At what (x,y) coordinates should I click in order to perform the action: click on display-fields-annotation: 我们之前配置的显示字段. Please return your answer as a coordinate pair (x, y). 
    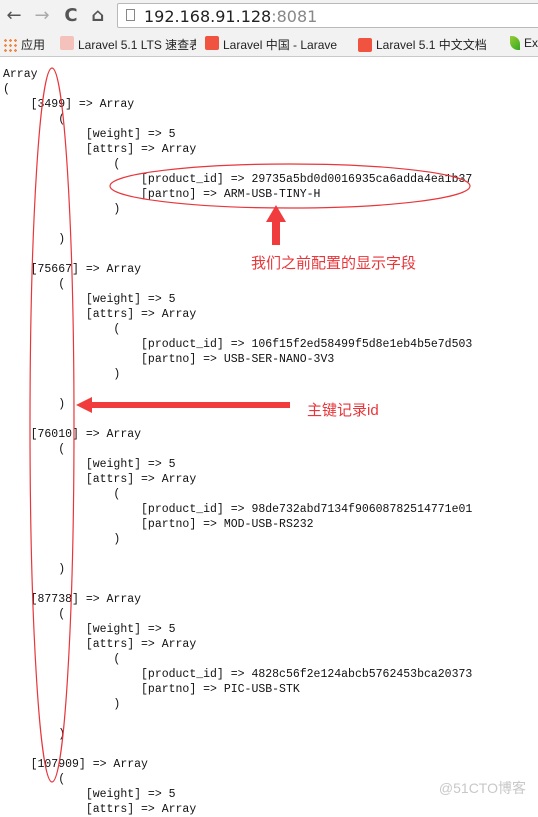
    Looking at the image, I should click on (334, 263).